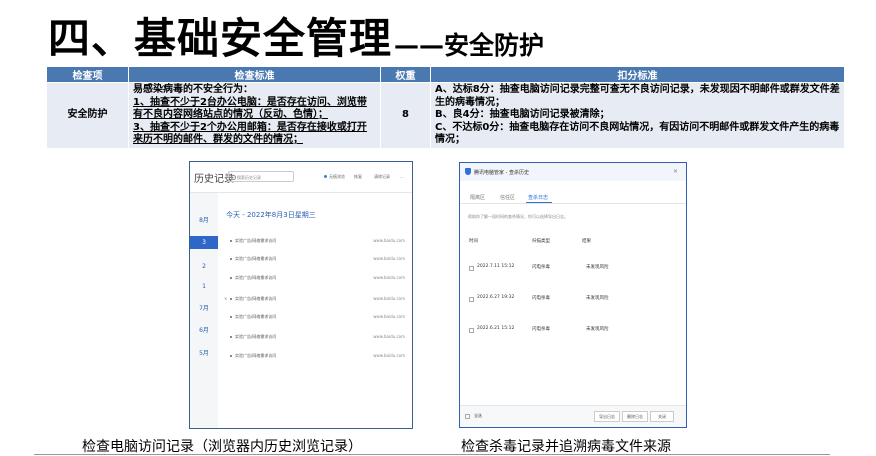 The height and width of the screenshot is (456, 876). Describe the element at coordinates (204, 329) in the screenshot. I see `nav-month-jun: 6月` at that location.